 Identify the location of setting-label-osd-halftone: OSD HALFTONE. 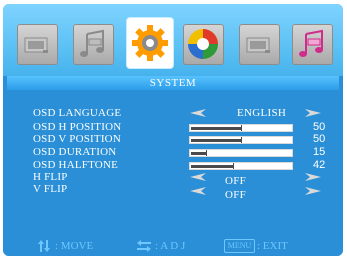
(76, 165).